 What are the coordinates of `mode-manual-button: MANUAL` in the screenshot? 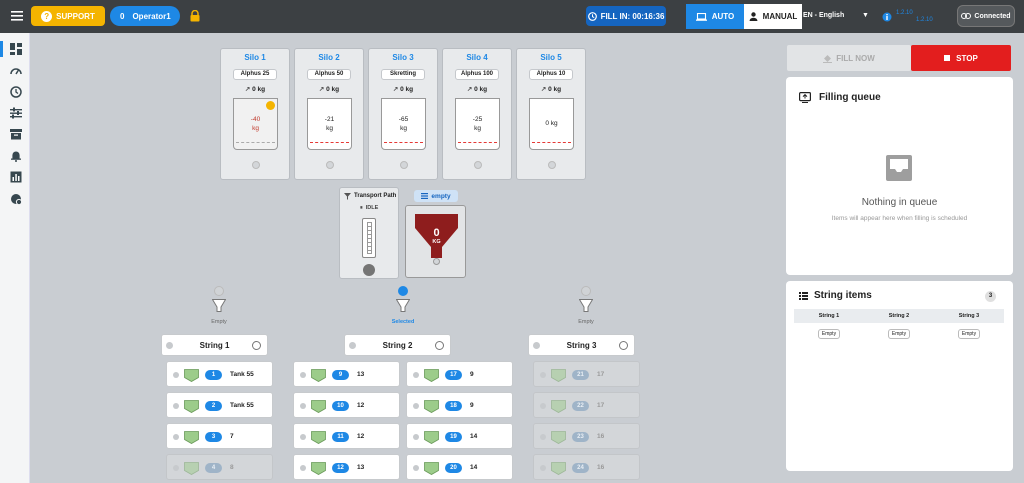 It's located at (773, 16).